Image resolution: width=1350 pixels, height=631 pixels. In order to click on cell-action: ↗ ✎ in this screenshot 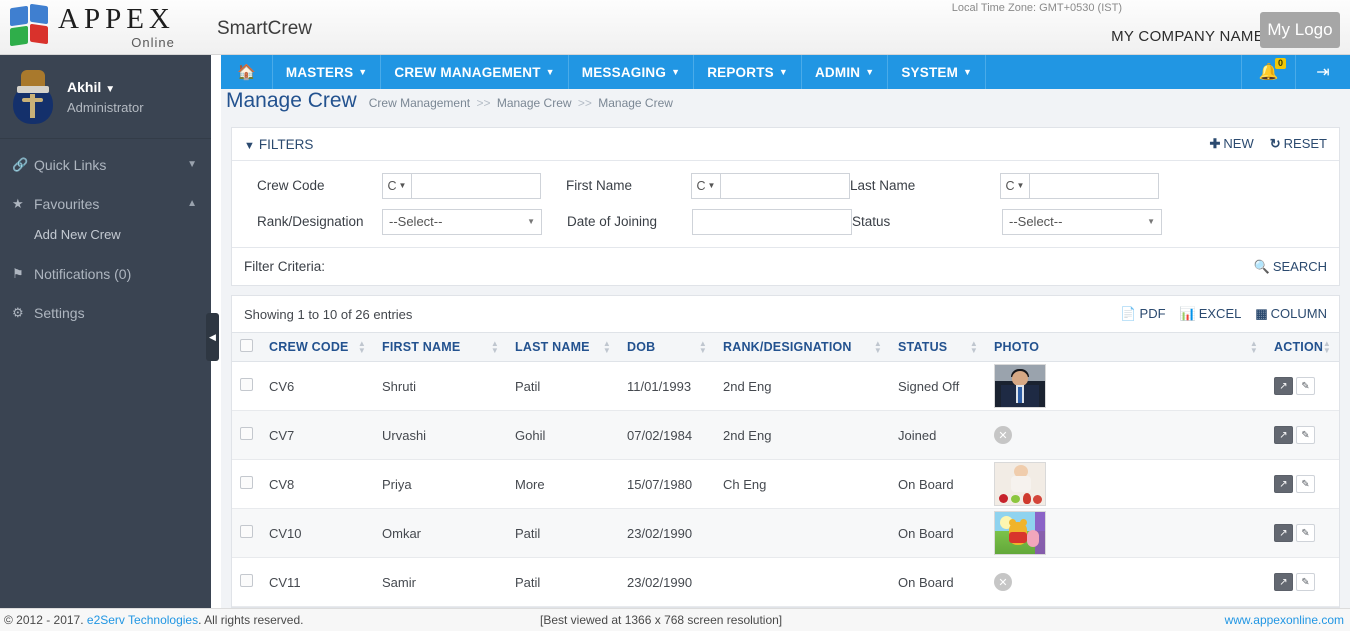, I will do `click(1302, 533)`.